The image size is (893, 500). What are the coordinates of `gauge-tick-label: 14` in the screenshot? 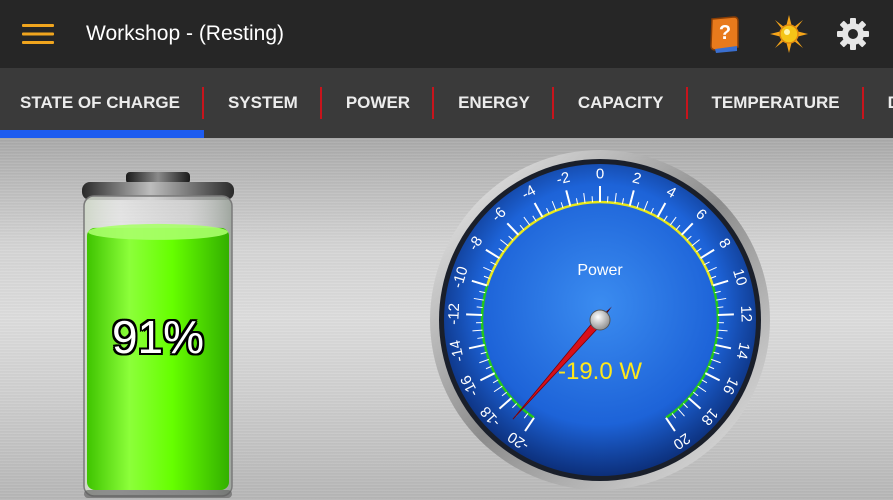 It's located at (743, 351).